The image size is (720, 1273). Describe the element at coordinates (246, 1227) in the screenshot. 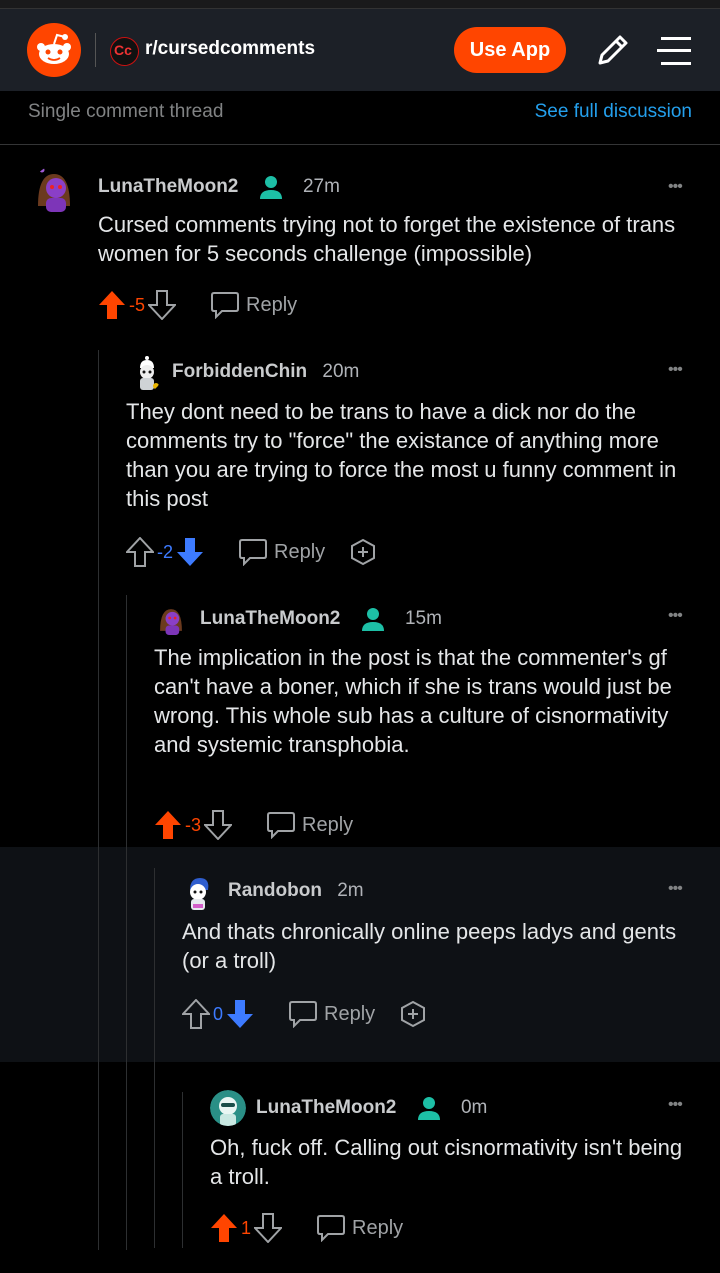

I see `vote-score: 1` at that location.